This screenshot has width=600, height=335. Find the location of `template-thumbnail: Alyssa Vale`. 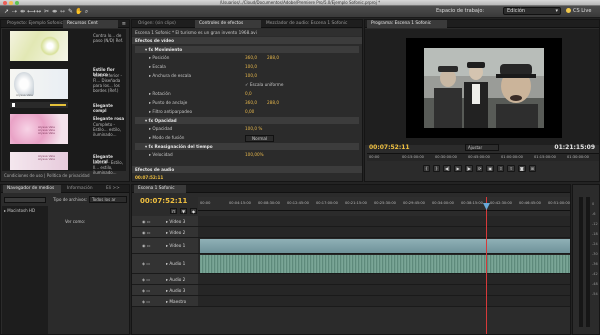

template-thumbnail: Alyssa Vale is located at coordinates (39, 84).